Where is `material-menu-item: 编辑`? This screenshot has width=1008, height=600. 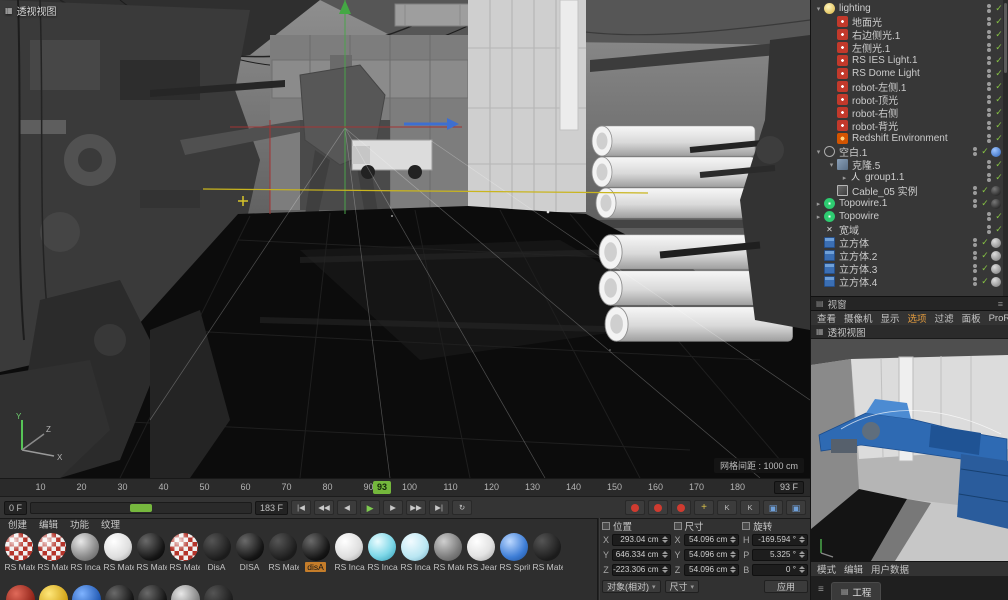
material-menu-item: 编辑 is located at coordinates (48, 525).